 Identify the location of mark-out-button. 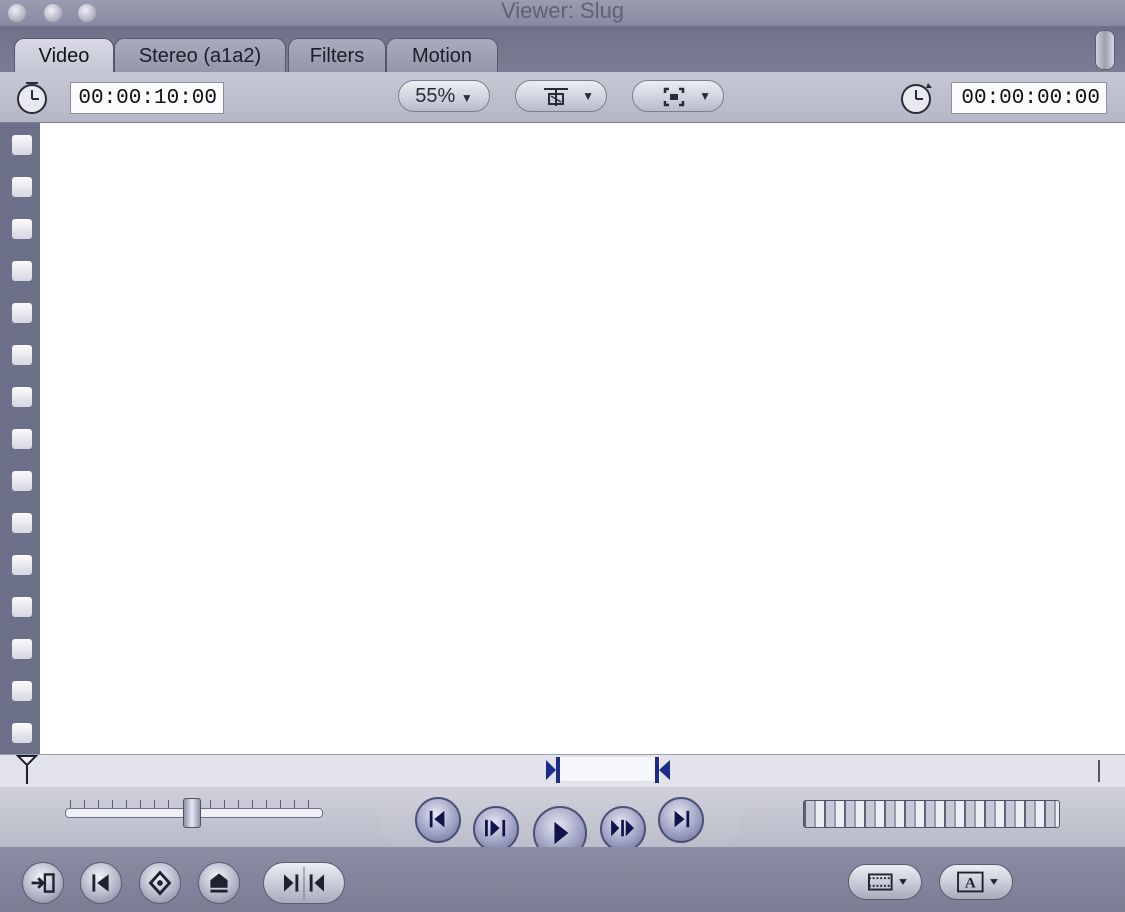
(219, 883).